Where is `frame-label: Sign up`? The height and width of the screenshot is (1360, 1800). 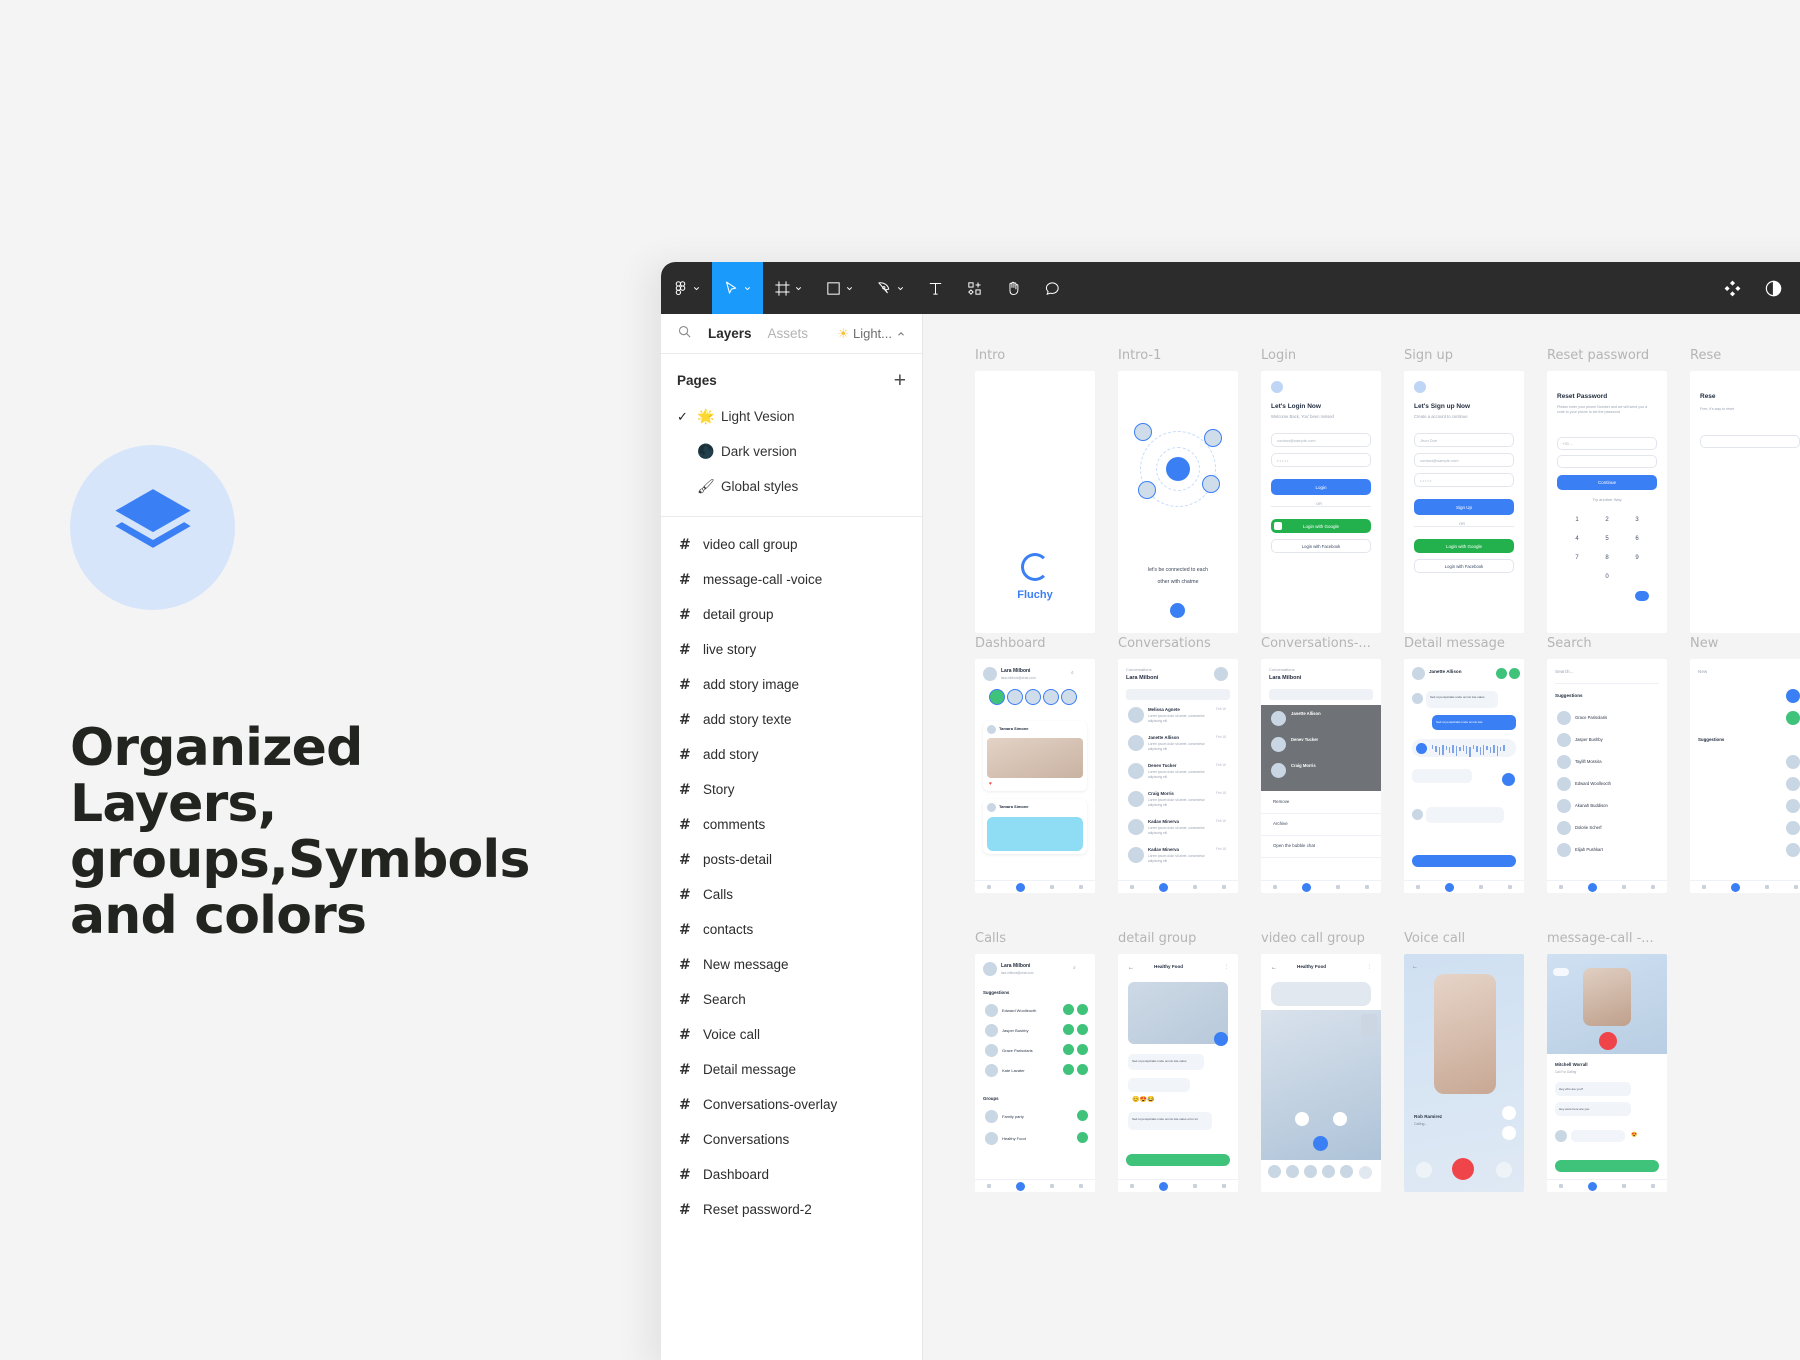
frame-label: Sign up is located at coordinates (1464, 356).